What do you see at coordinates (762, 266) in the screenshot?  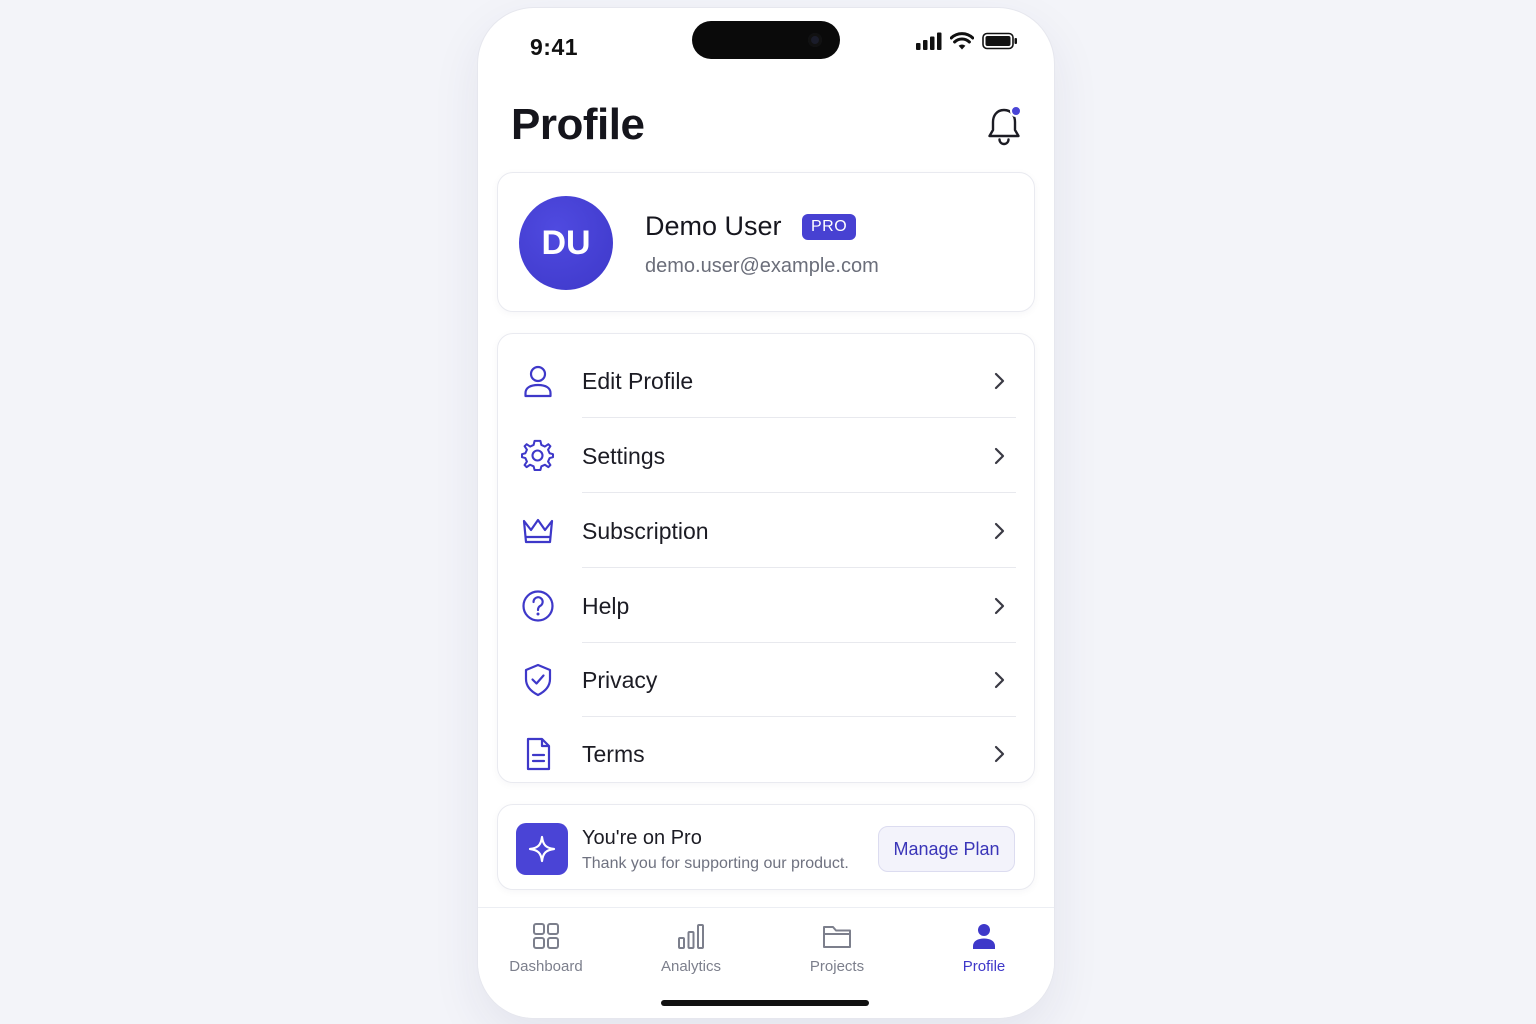 I see `user-email: demo.user@example.com` at bounding box center [762, 266].